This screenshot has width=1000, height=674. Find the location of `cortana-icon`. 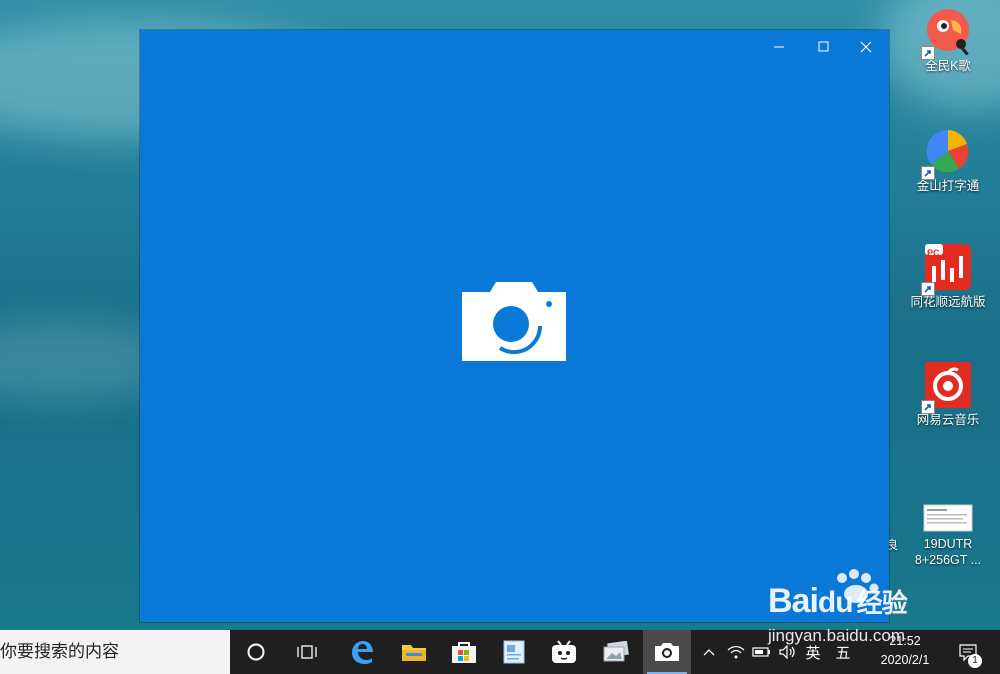

cortana-icon is located at coordinates (256, 652).